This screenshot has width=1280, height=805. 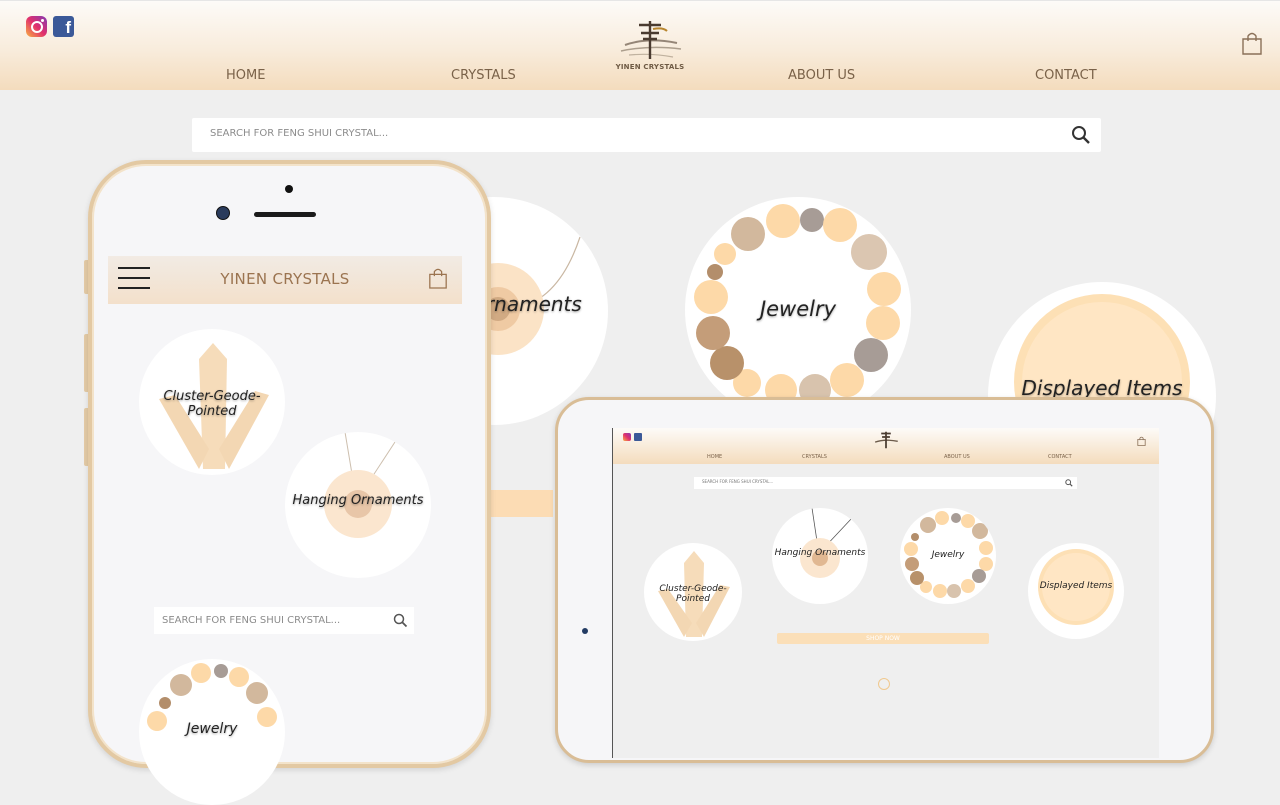 I want to click on phone-sensor, so click(x=289, y=189).